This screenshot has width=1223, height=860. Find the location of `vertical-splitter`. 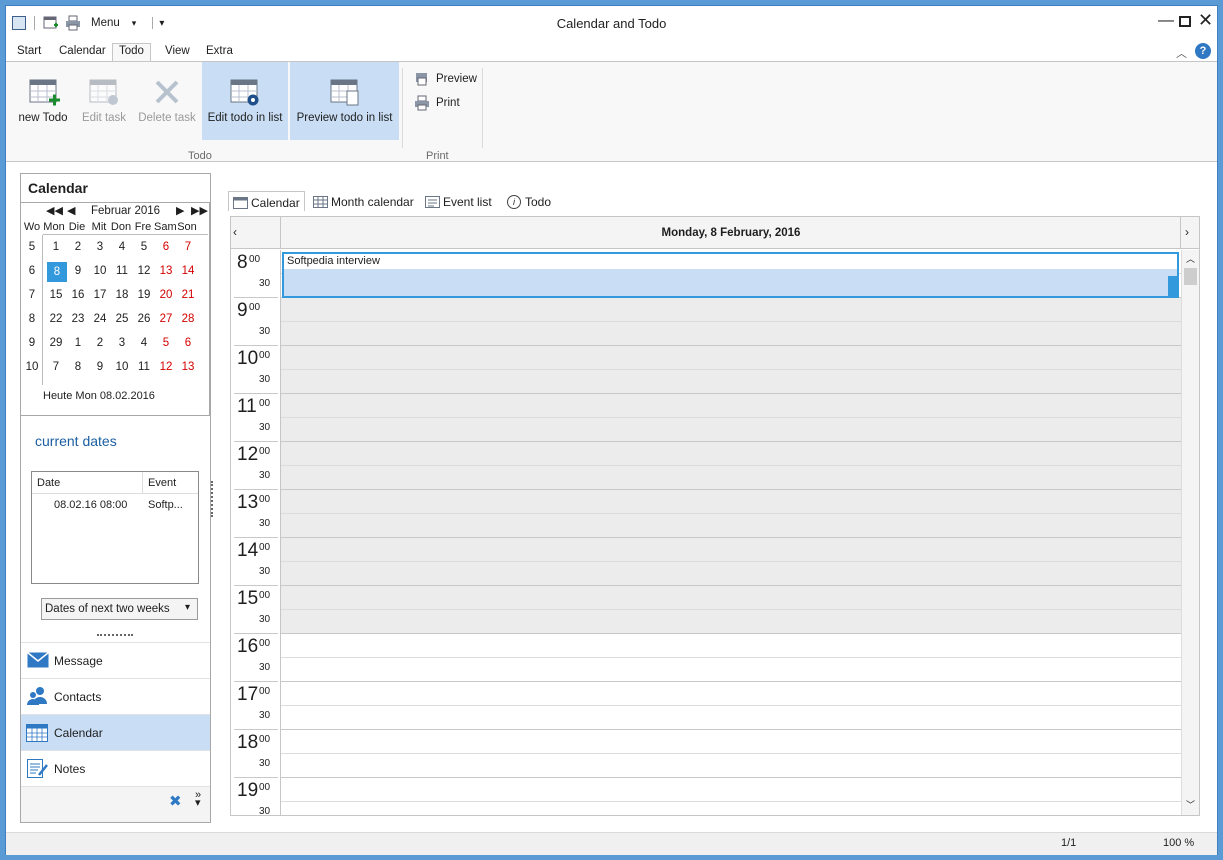

vertical-splitter is located at coordinates (212, 499).